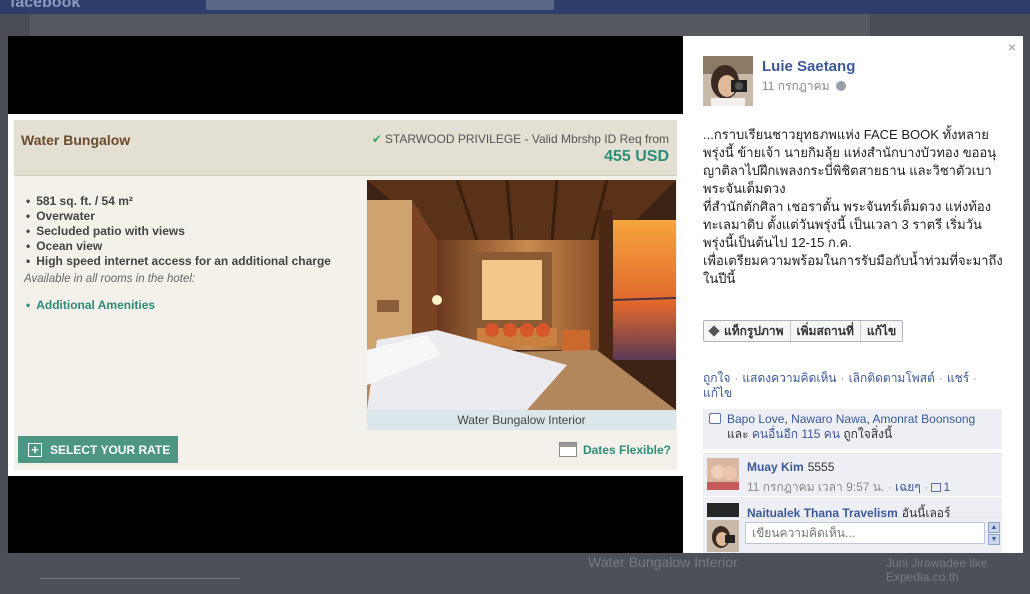  I want to click on commenter-name: Naitualek Thana Travelism อันนี้เลอร์, so click(848, 510).